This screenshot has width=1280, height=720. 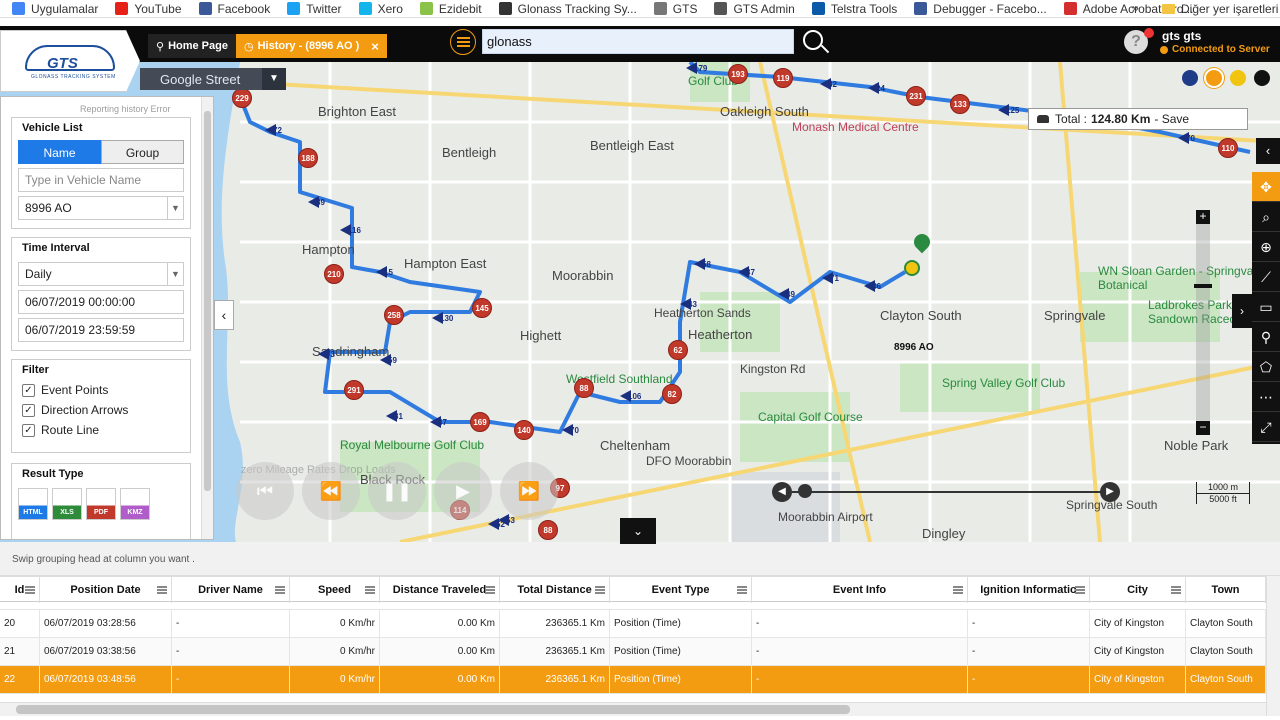 I want to click on search-button, so click(x=815, y=42).